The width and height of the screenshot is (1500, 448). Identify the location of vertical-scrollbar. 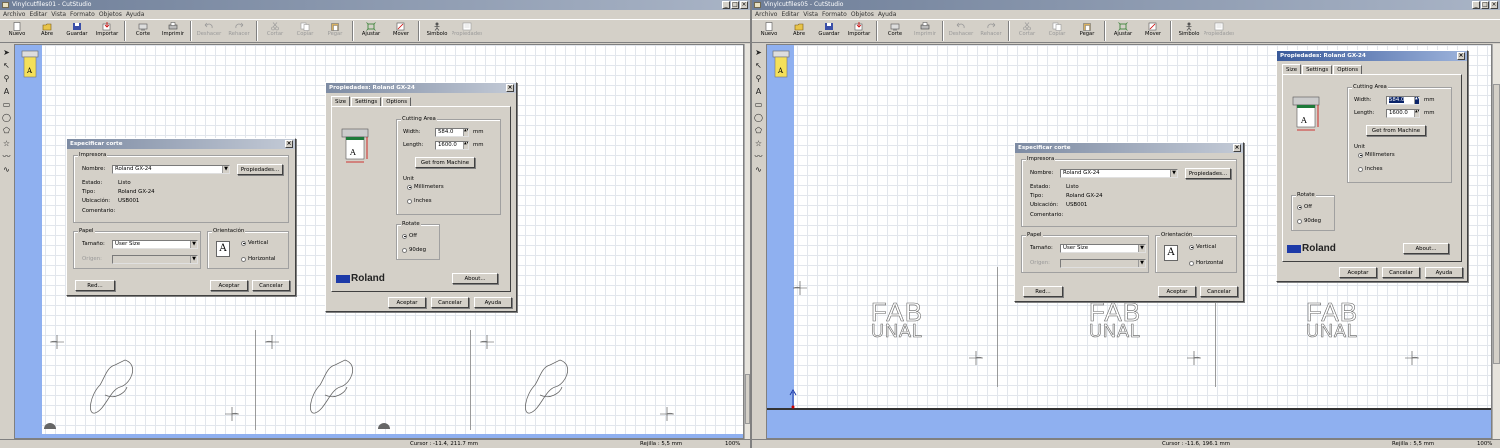
(1496, 241).